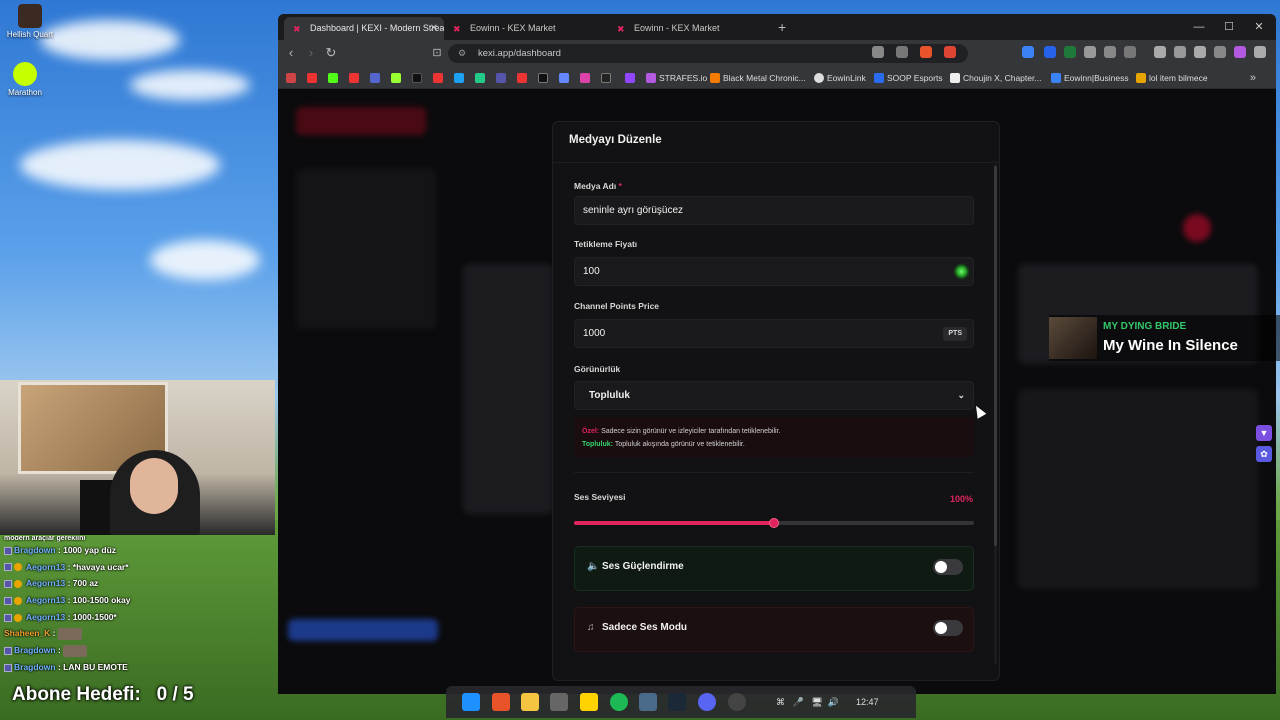 This screenshot has width=1280, height=720. What do you see at coordinates (908, 78) in the screenshot?
I see `bookmark-soop: SOOP Esports` at bounding box center [908, 78].